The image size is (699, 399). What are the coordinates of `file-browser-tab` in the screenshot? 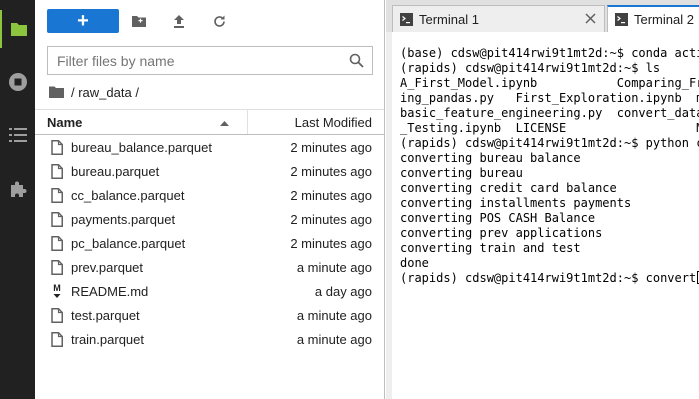 It's located at (17, 29).